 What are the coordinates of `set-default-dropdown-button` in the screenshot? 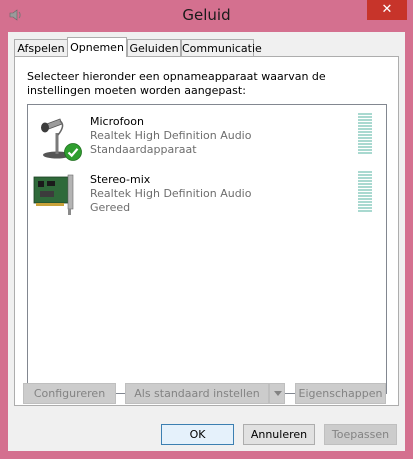 It's located at (277, 393).